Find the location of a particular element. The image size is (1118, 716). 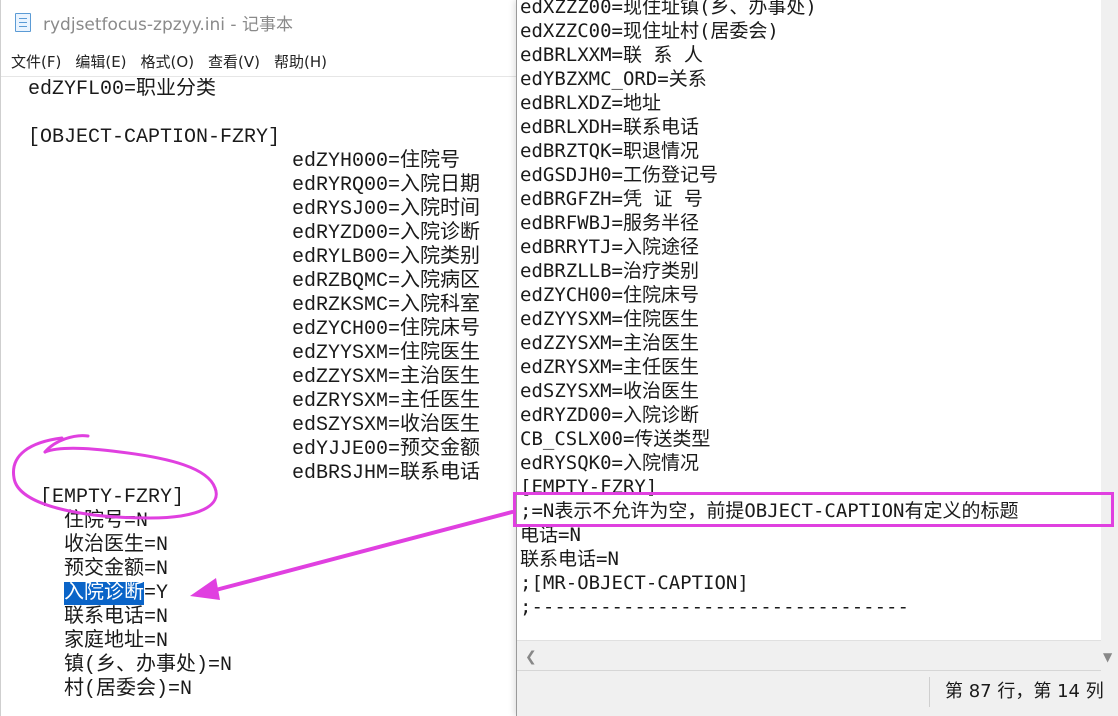

text-line: 预交金额=N is located at coordinates (116, 569).